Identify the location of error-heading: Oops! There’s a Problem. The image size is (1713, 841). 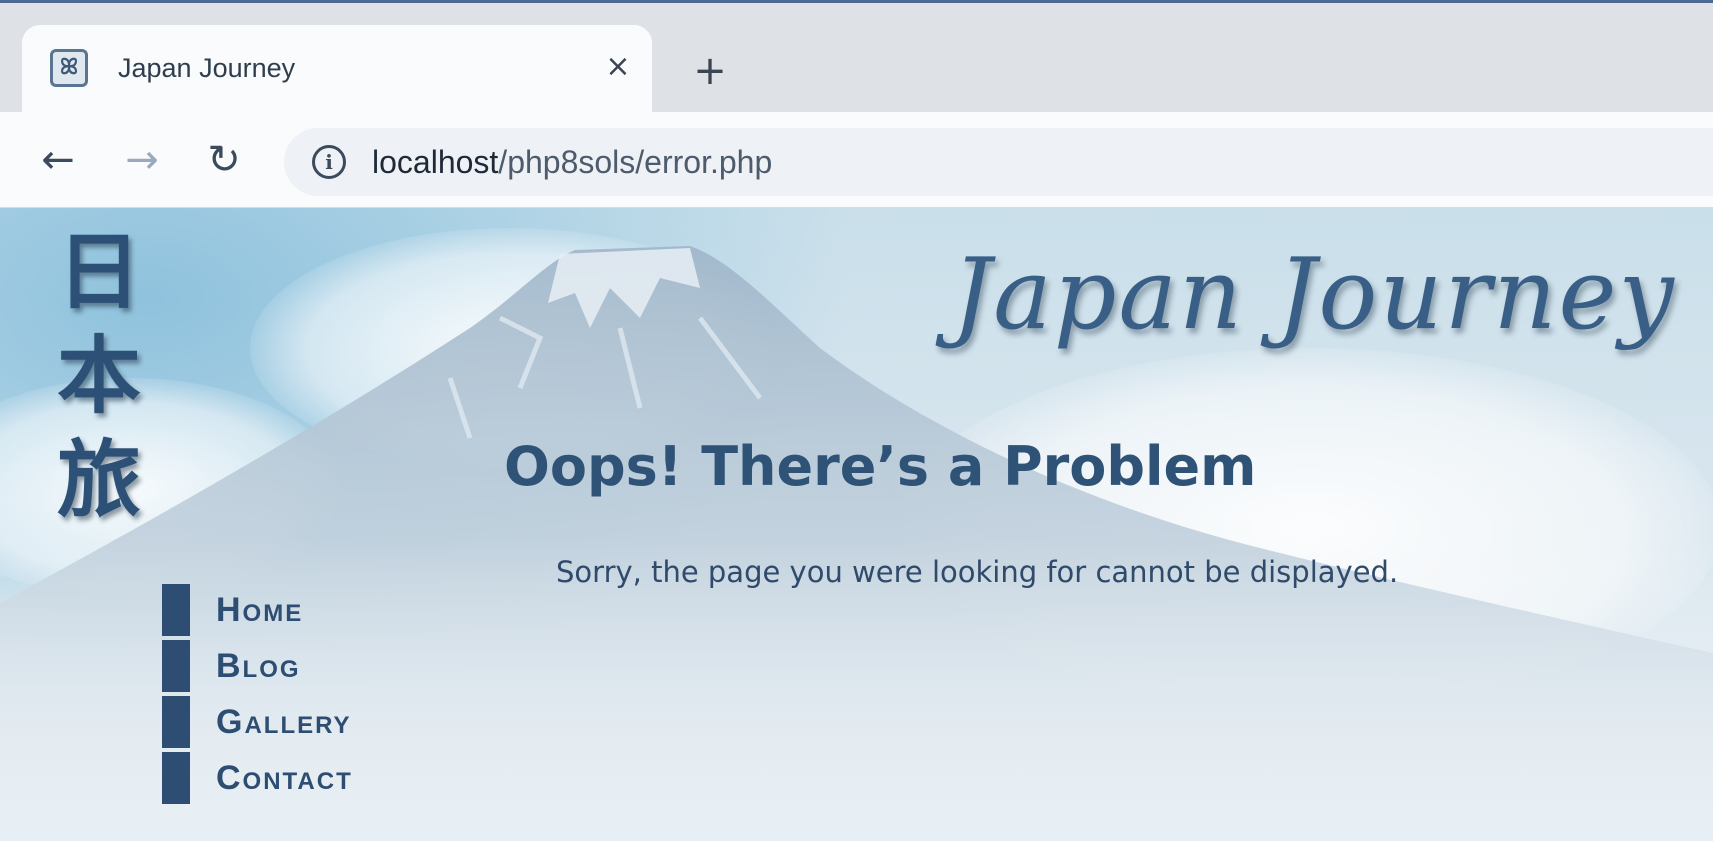
(880, 466).